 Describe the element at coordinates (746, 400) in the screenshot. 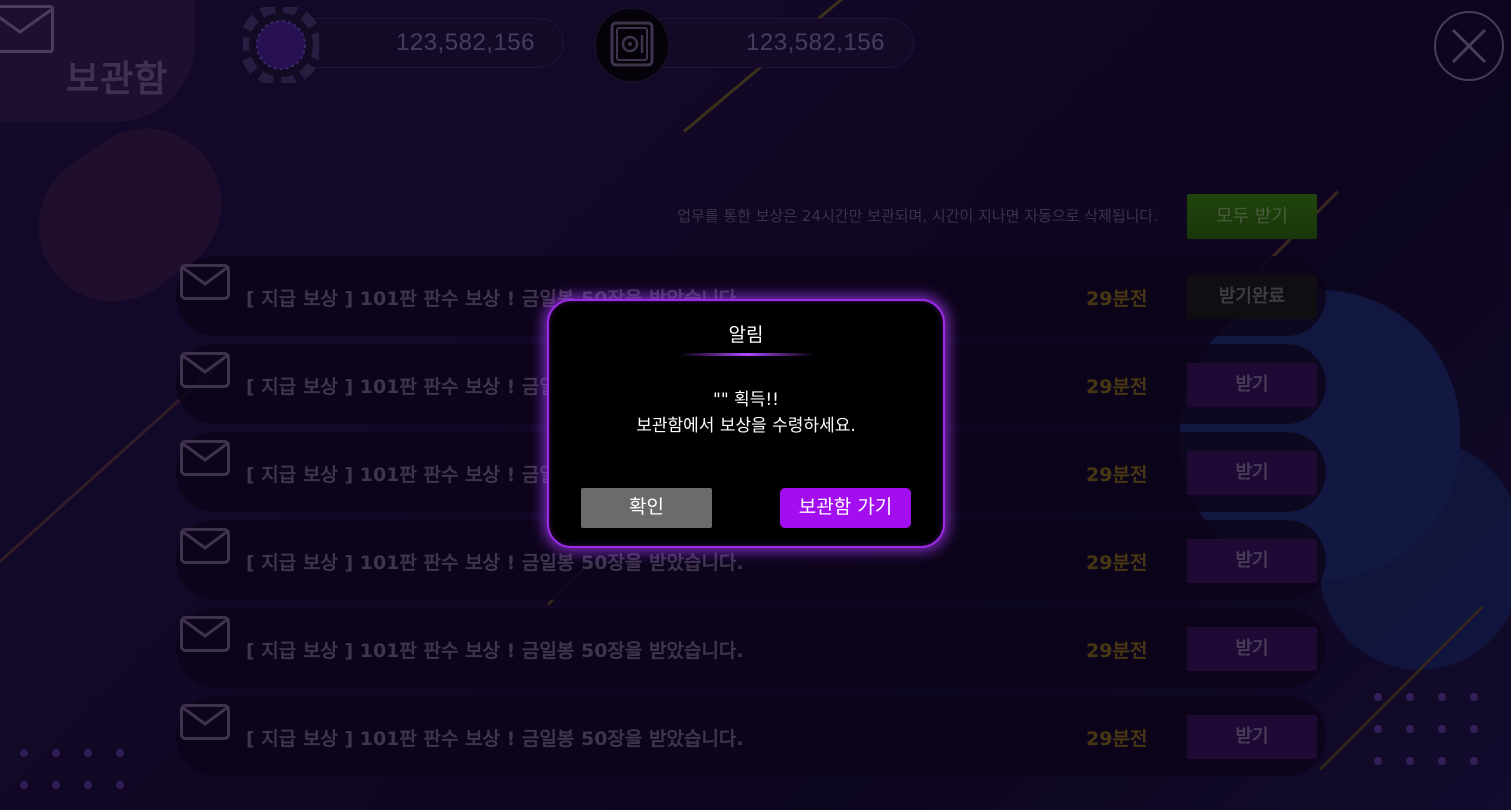

I see `dialog-message-line1: "" 획득!!` at that location.